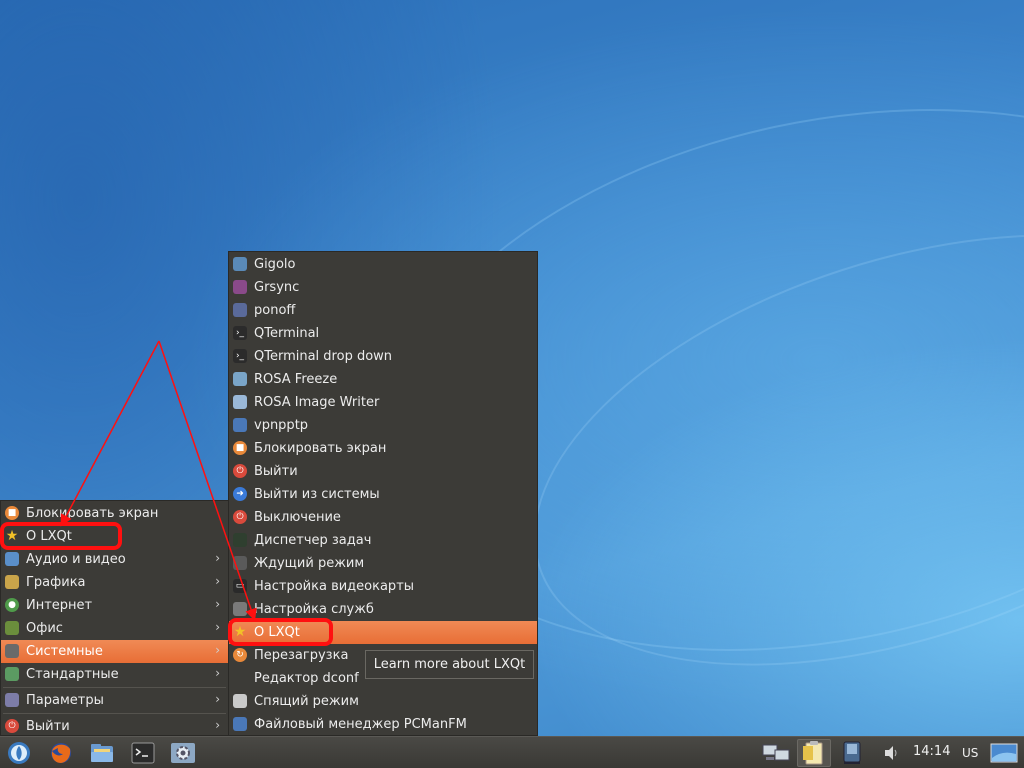 The height and width of the screenshot is (768, 1024). I want to click on firefox-launcher, so click(61, 753).